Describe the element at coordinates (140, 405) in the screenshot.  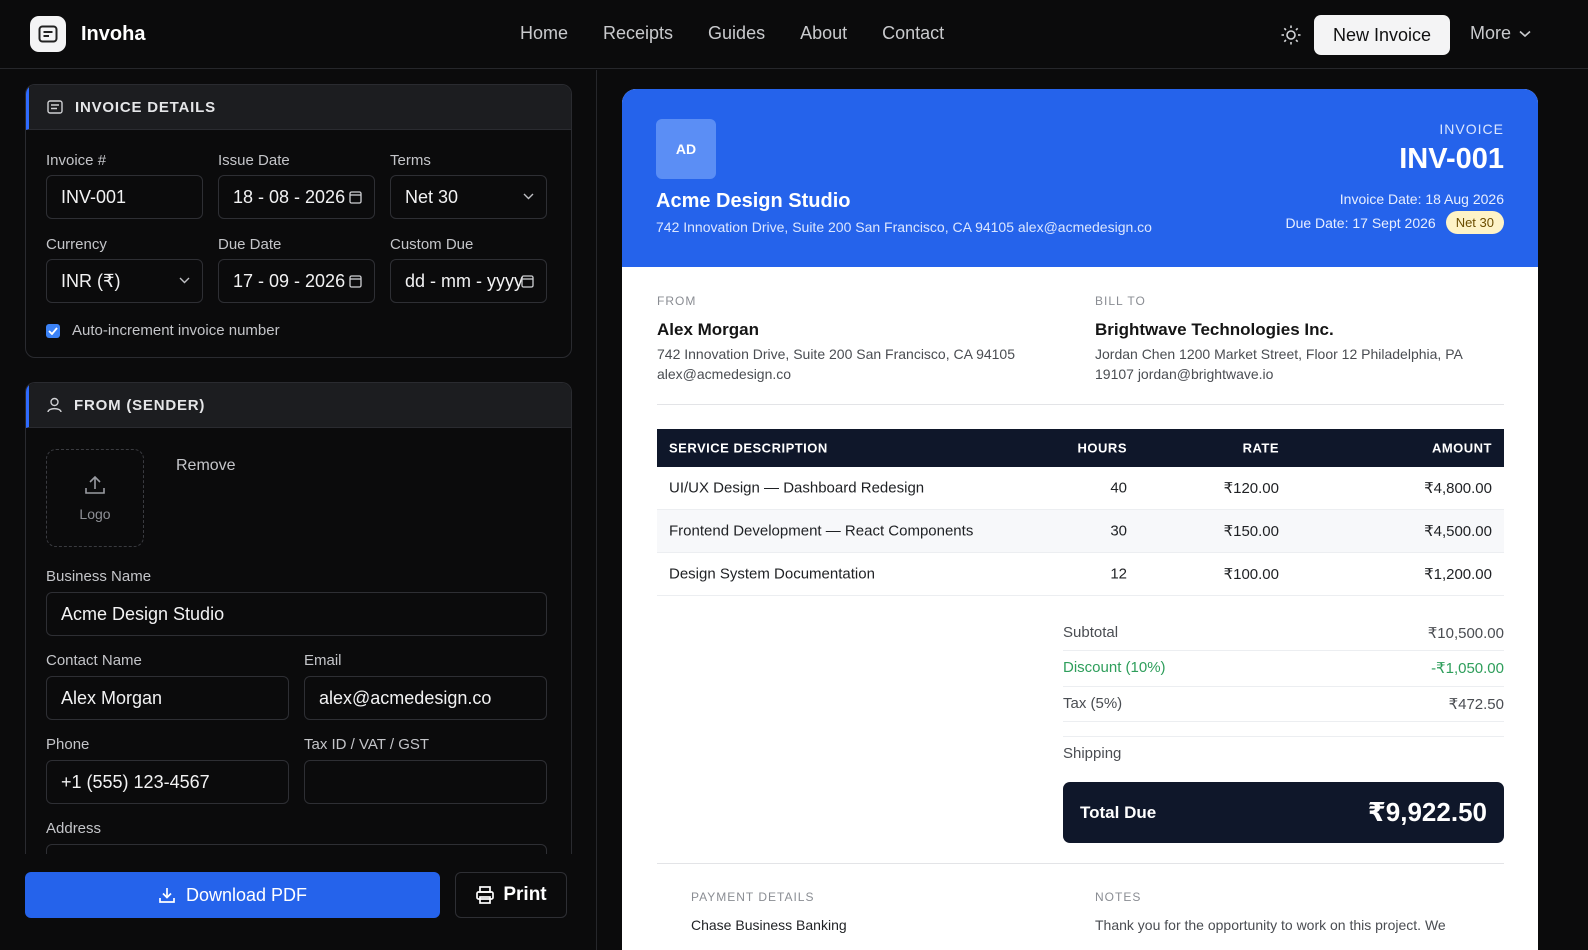
I see `sender-title: FROM (SENDER)` at that location.